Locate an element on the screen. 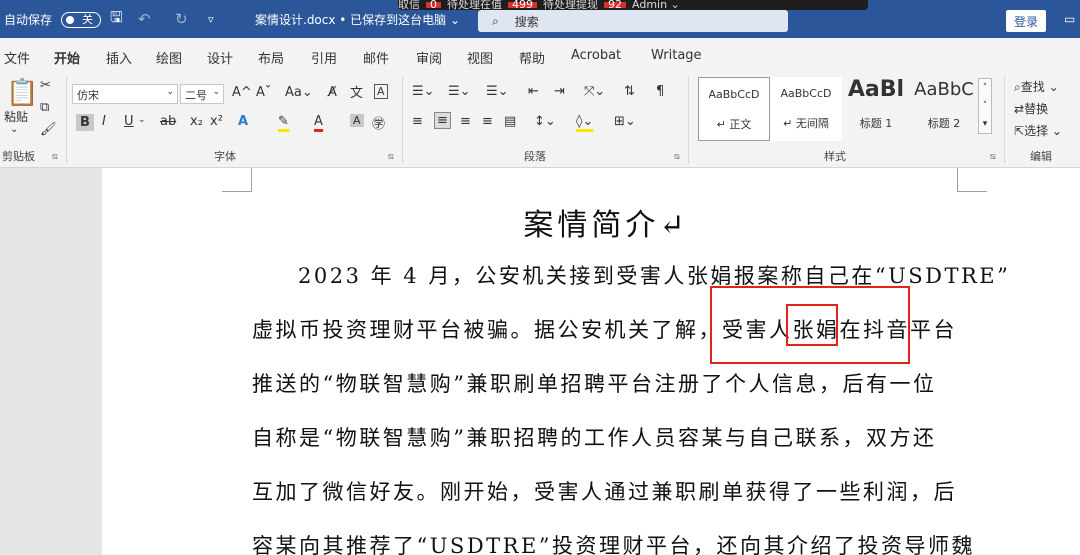  character-shading-icon: A is located at coordinates (357, 120).